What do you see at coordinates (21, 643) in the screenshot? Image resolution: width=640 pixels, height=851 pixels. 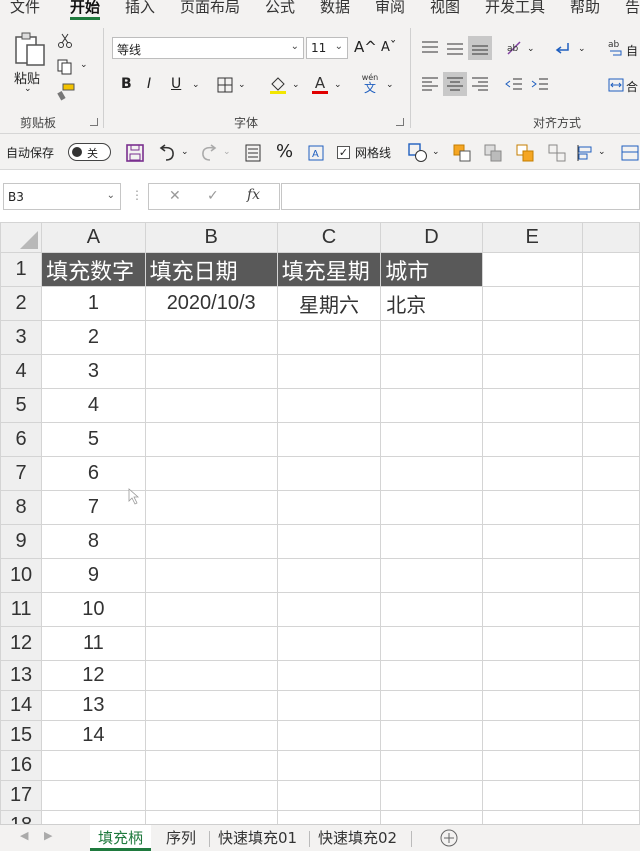 I see `row-header: 12` at bounding box center [21, 643].